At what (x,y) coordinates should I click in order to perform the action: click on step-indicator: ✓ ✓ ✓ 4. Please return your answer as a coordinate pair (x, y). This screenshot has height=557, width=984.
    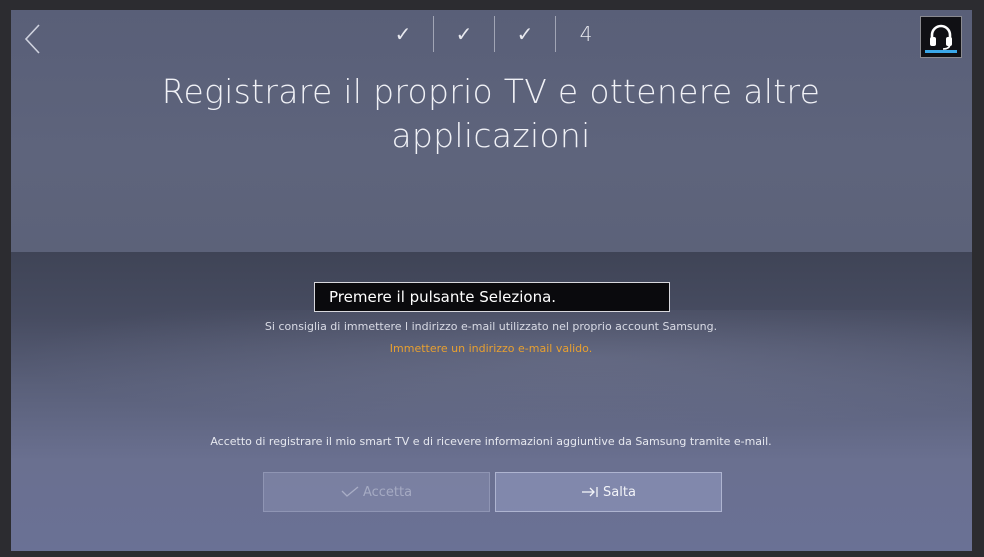
    Looking at the image, I should click on (494, 34).